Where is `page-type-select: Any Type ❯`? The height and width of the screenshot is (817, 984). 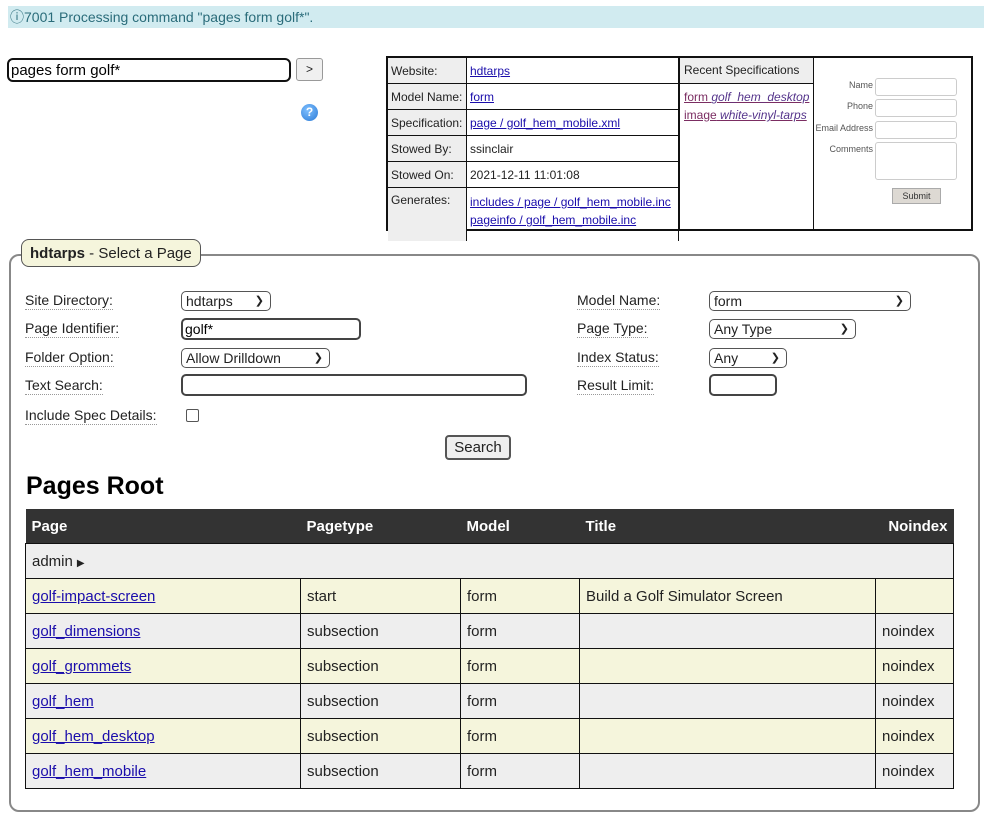 page-type-select: Any Type ❯ is located at coordinates (782, 329).